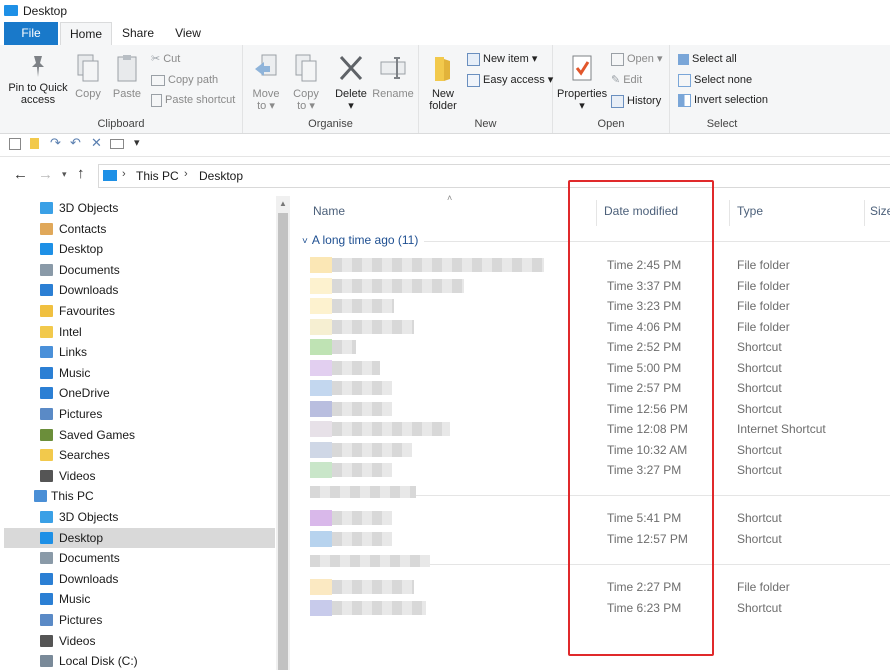  Describe the element at coordinates (96, 143) in the screenshot. I see `delete-qat-icon: ✕` at that location.